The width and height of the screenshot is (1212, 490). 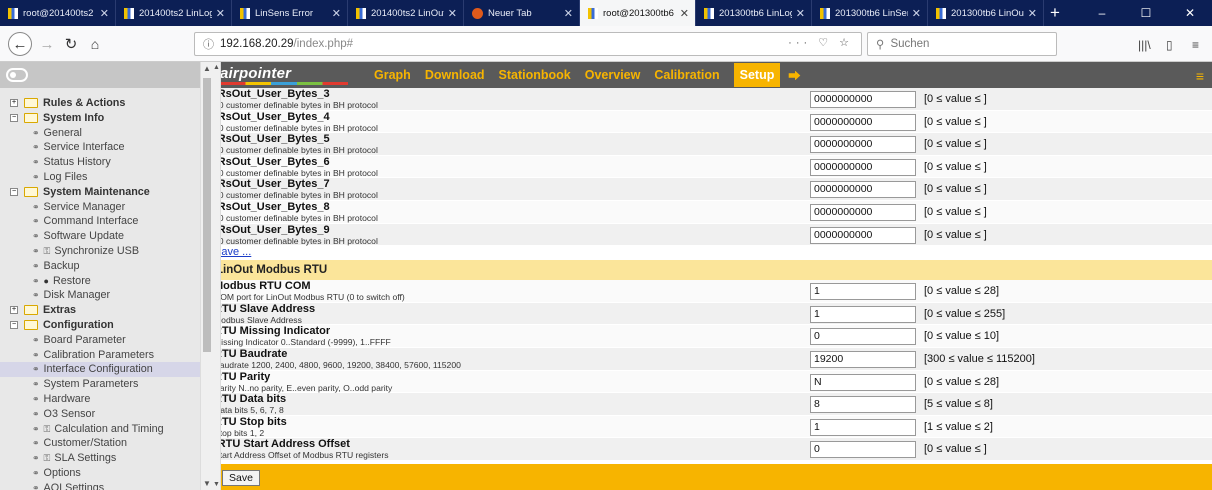 I want to click on browser-tab: LinSens Error ✕, so click(x=290, y=13).